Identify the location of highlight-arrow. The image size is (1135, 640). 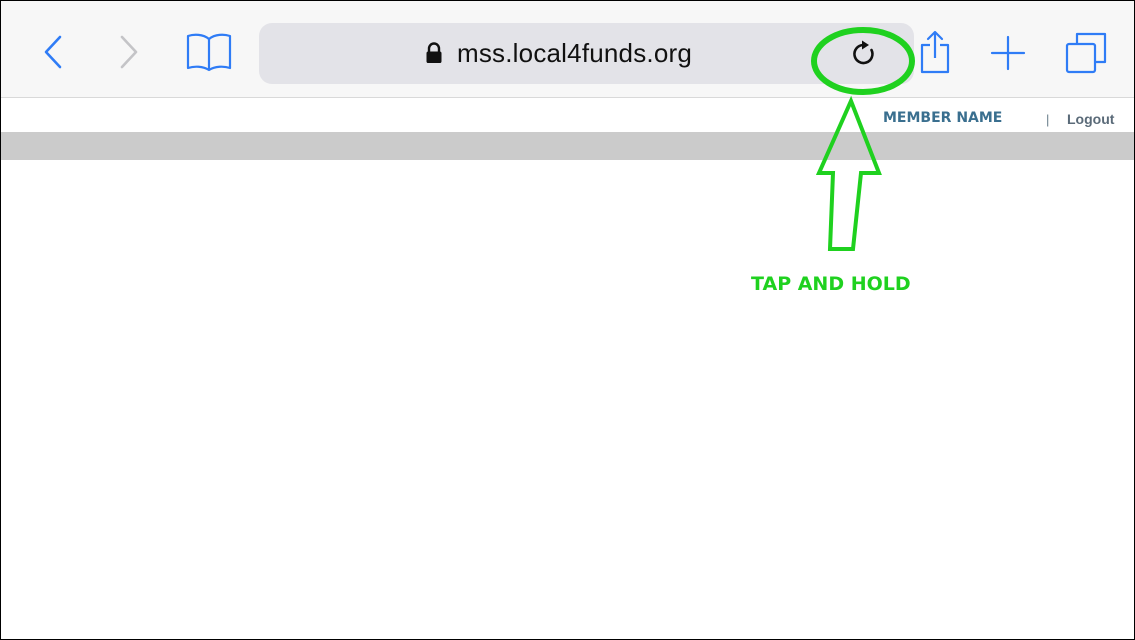
(848, 173).